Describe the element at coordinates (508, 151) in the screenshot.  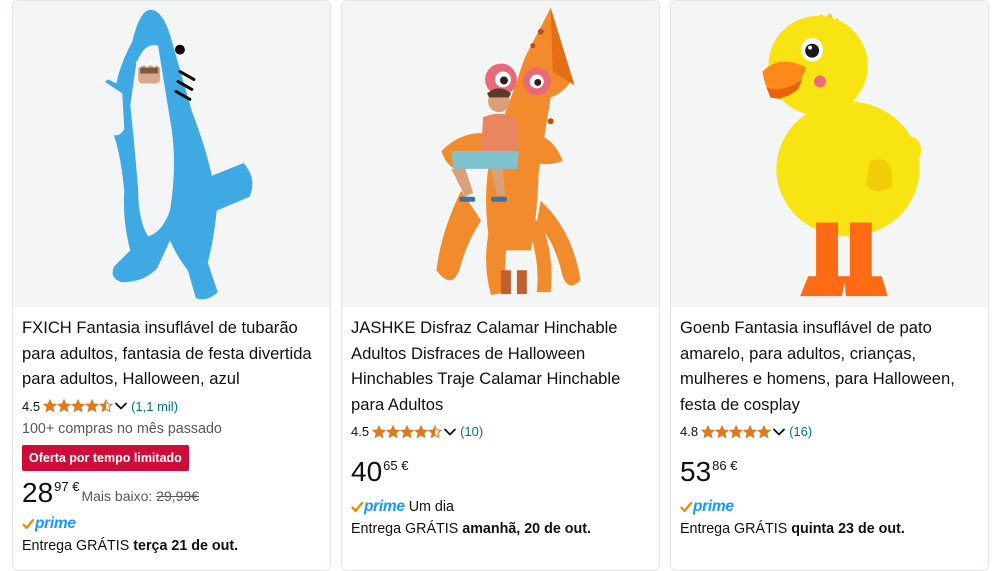
I see `squid-costume-image` at that location.